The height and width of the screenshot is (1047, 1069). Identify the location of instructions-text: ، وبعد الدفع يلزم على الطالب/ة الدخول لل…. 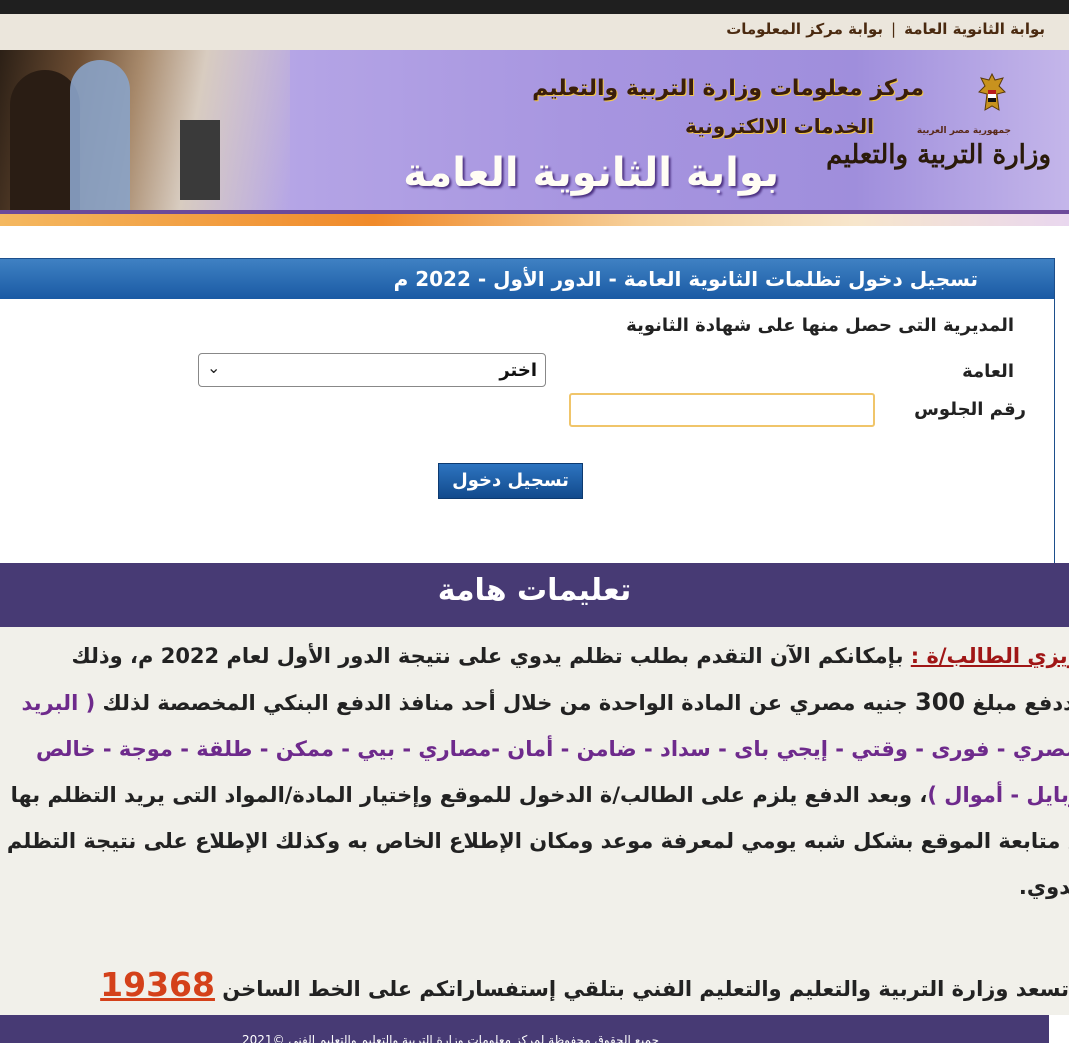
(537, 841).